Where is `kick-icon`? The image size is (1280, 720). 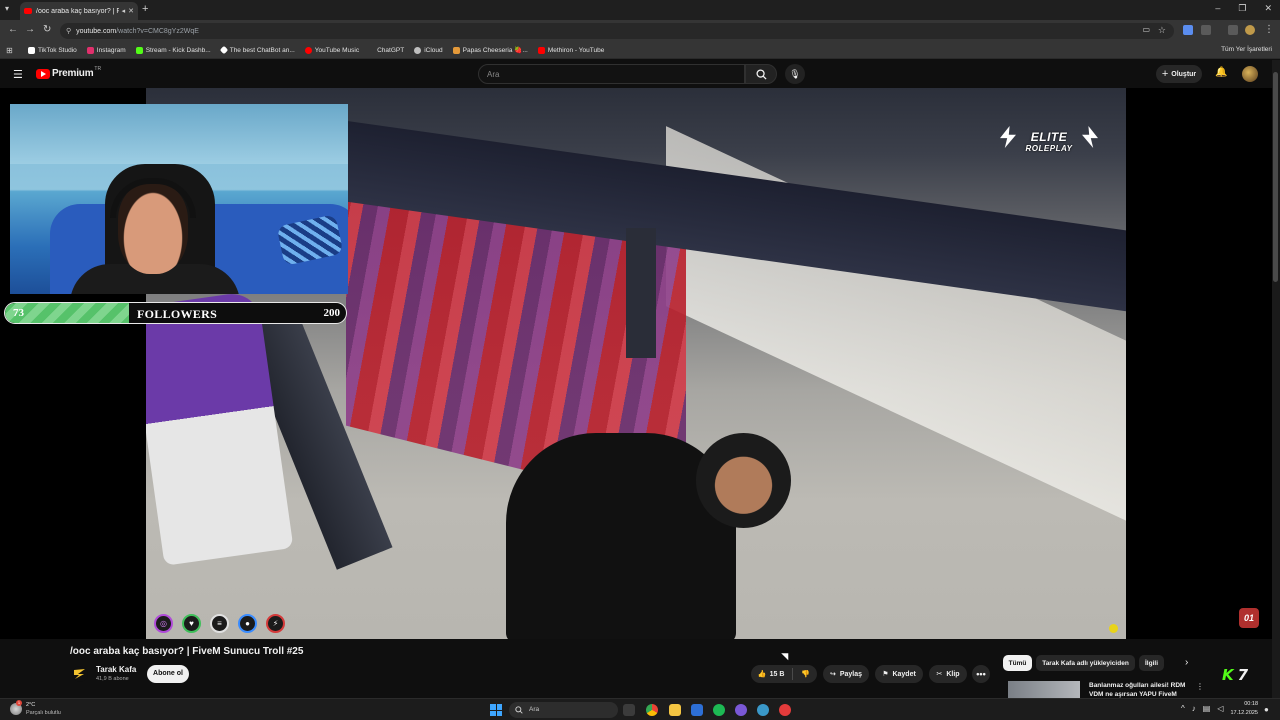
kick-icon is located at coordinates (139, 50).